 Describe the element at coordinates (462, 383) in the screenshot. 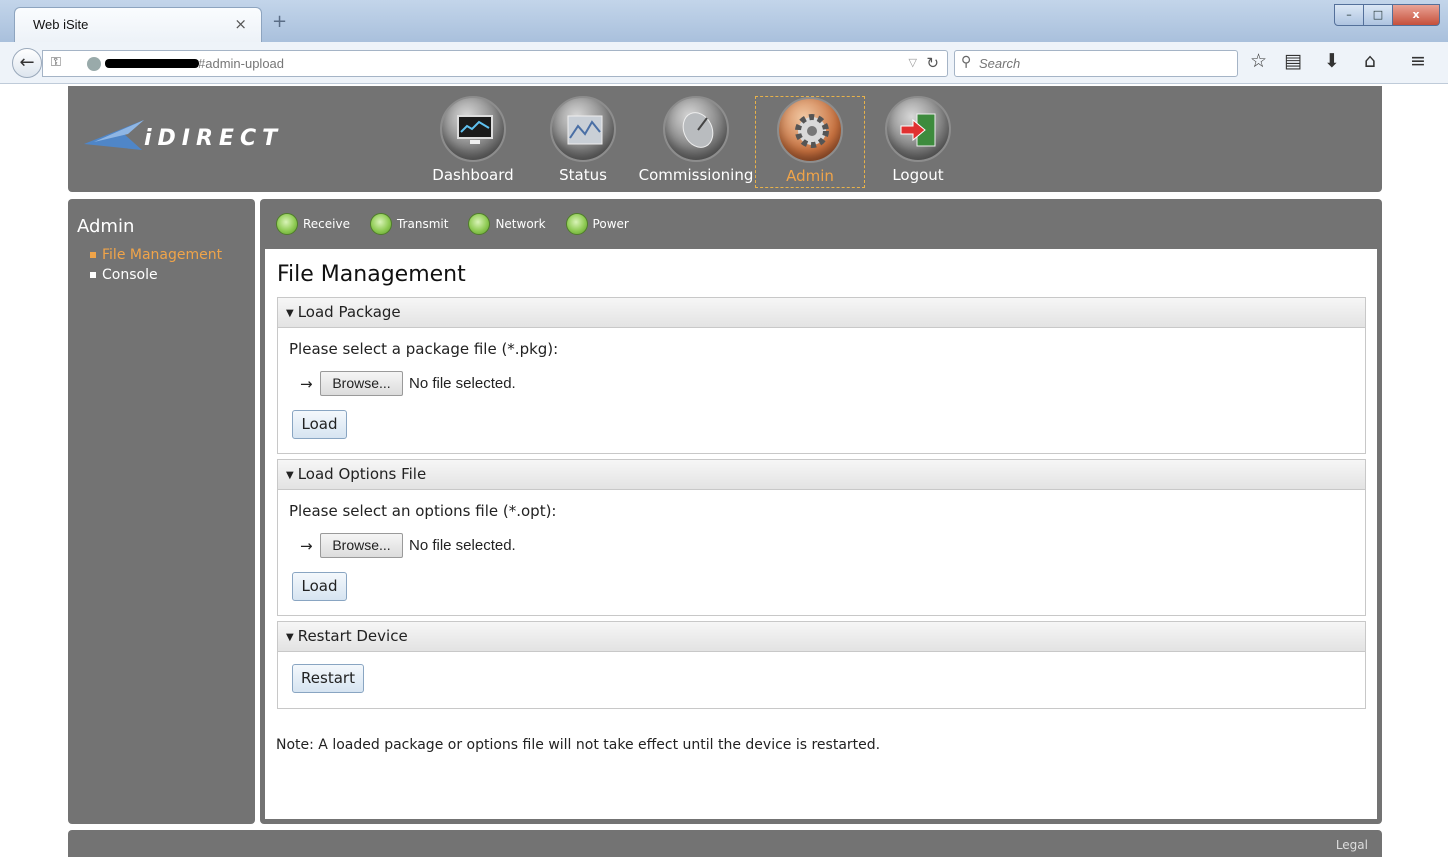

I see `package-file-status: No file selected.` at that location.